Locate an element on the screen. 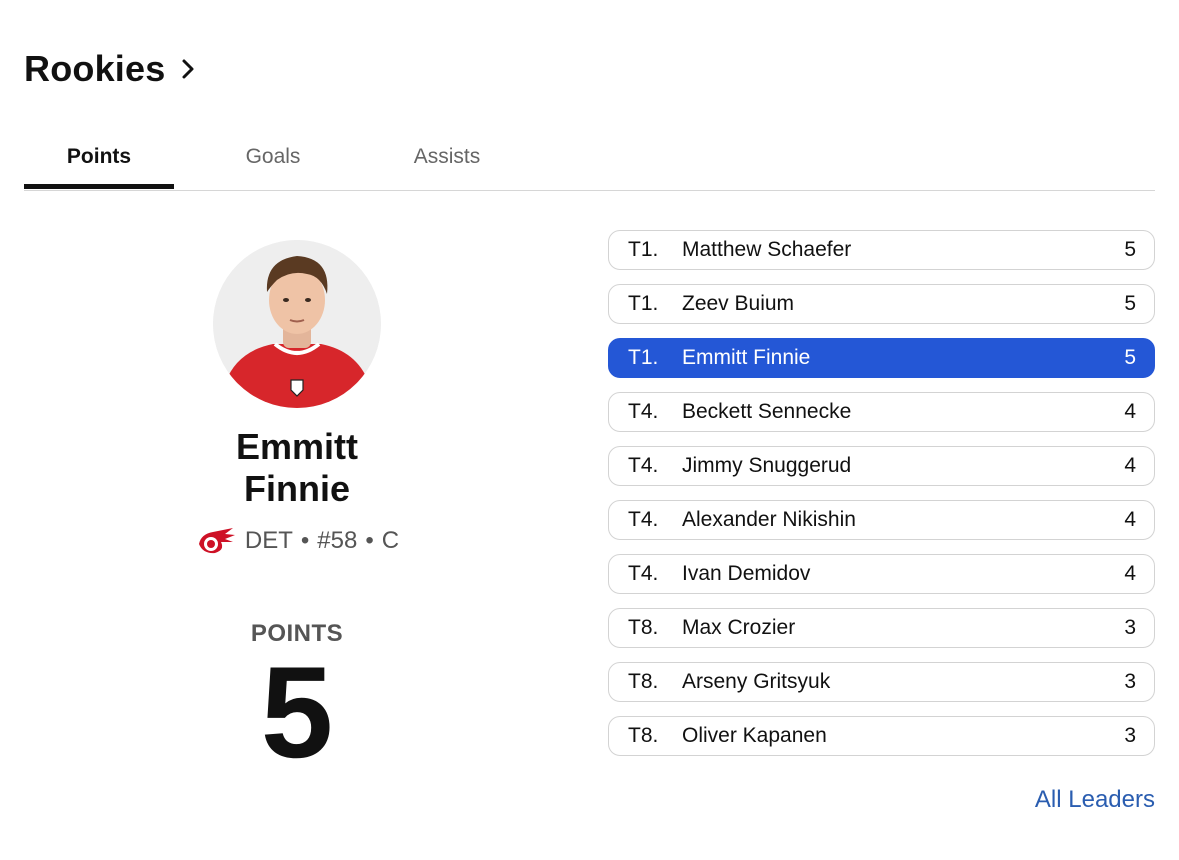  player-name: Emmitt Finnie is located at coordinates (297, 468).